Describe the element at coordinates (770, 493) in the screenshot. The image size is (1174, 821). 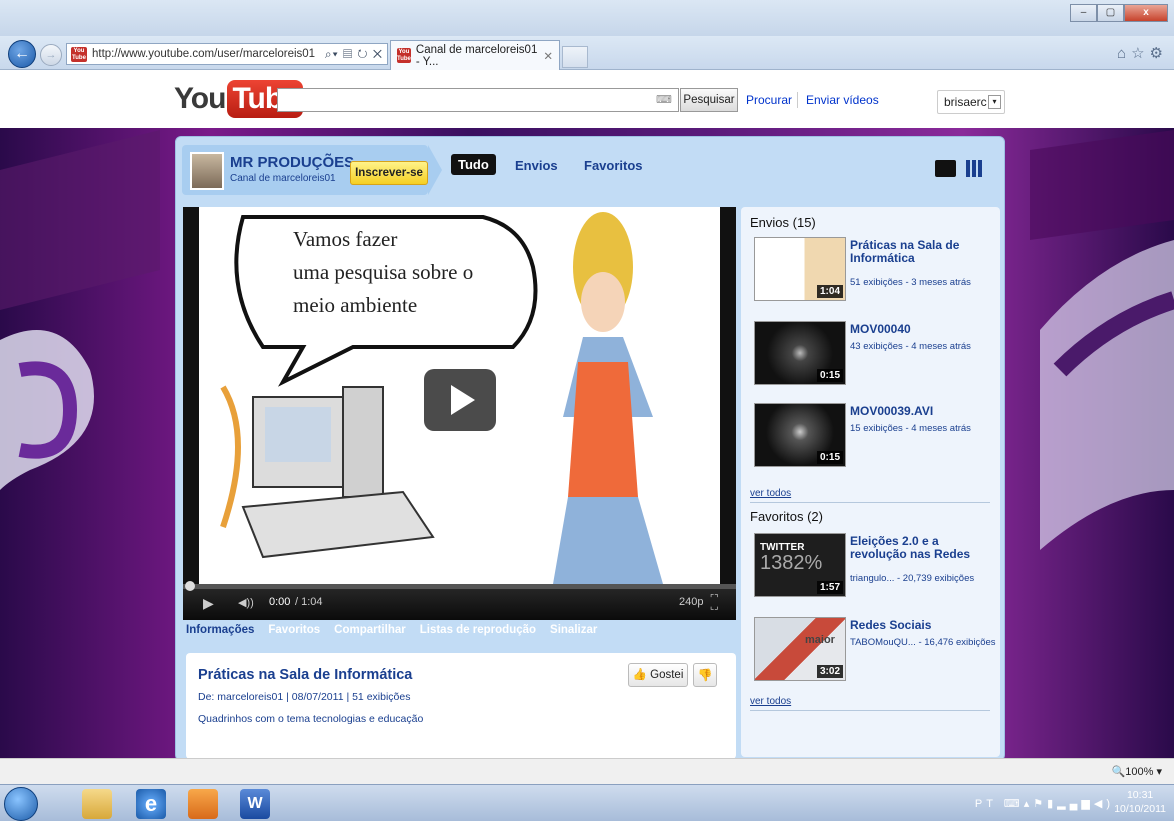
I see `see-all-uploads-link: ver todos` at that location.